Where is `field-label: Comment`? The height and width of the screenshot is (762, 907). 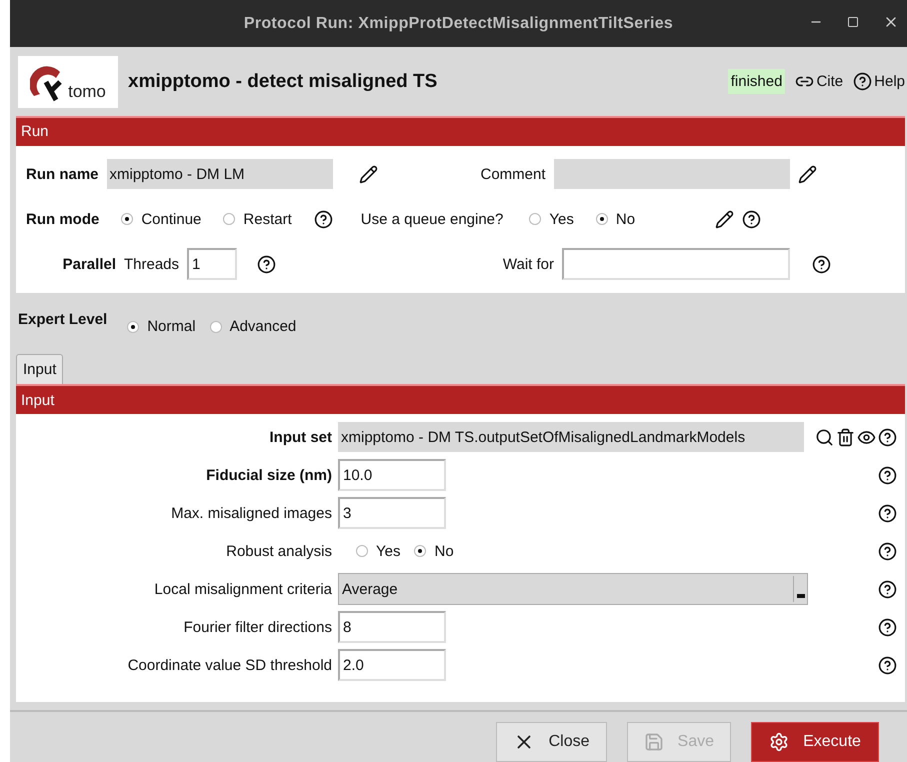
field-label: Comment is located at coordinates (512, 174).